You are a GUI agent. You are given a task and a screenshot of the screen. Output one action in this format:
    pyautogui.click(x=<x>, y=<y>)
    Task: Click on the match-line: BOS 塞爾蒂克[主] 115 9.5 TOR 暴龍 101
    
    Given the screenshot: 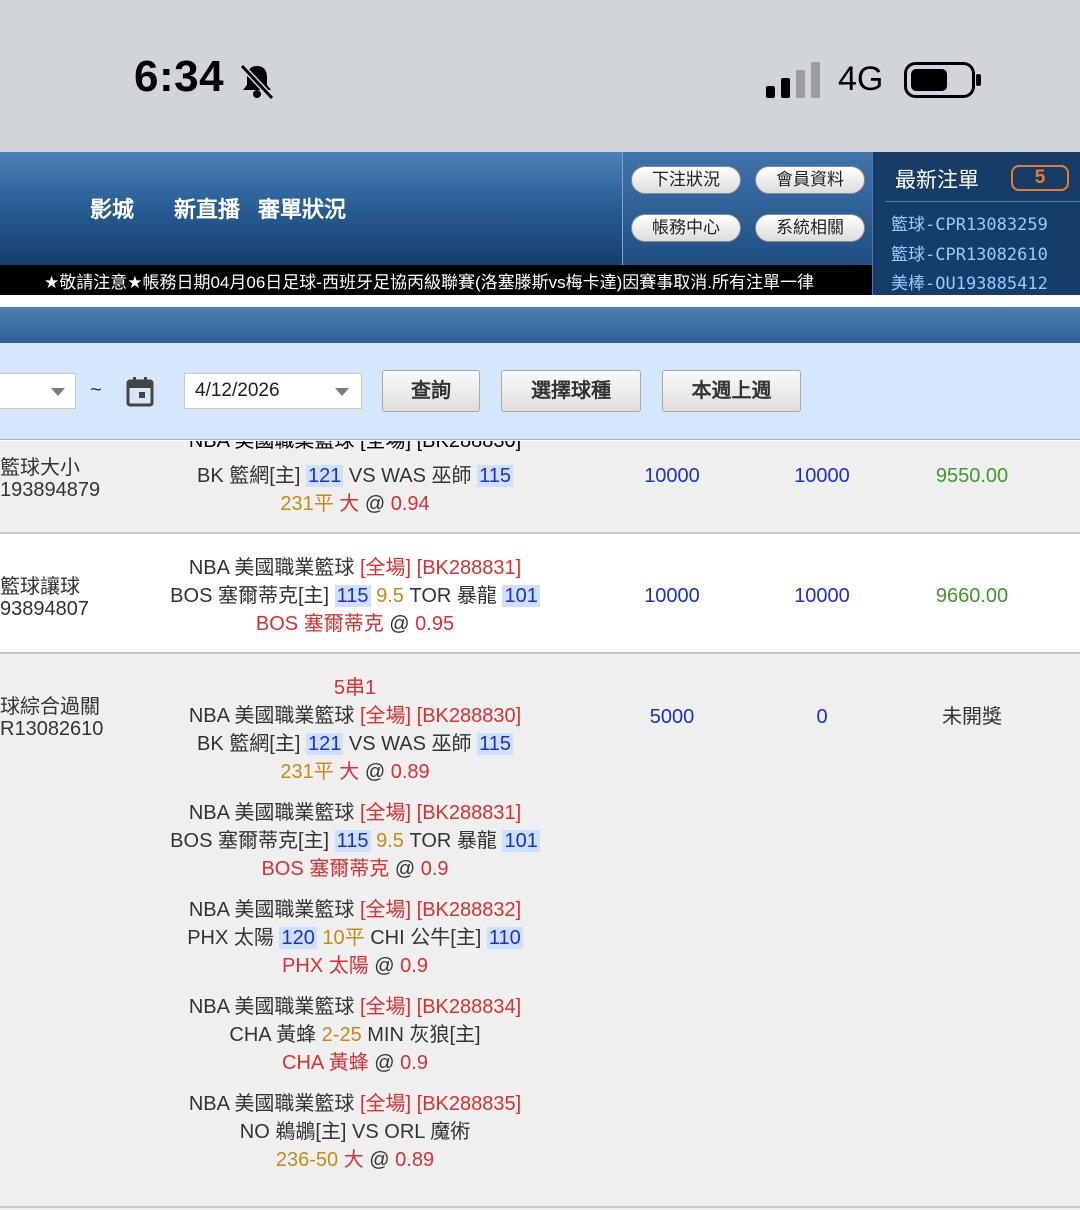 What is the action you would take?
    pyautogui.click(x=355, y=596)
    